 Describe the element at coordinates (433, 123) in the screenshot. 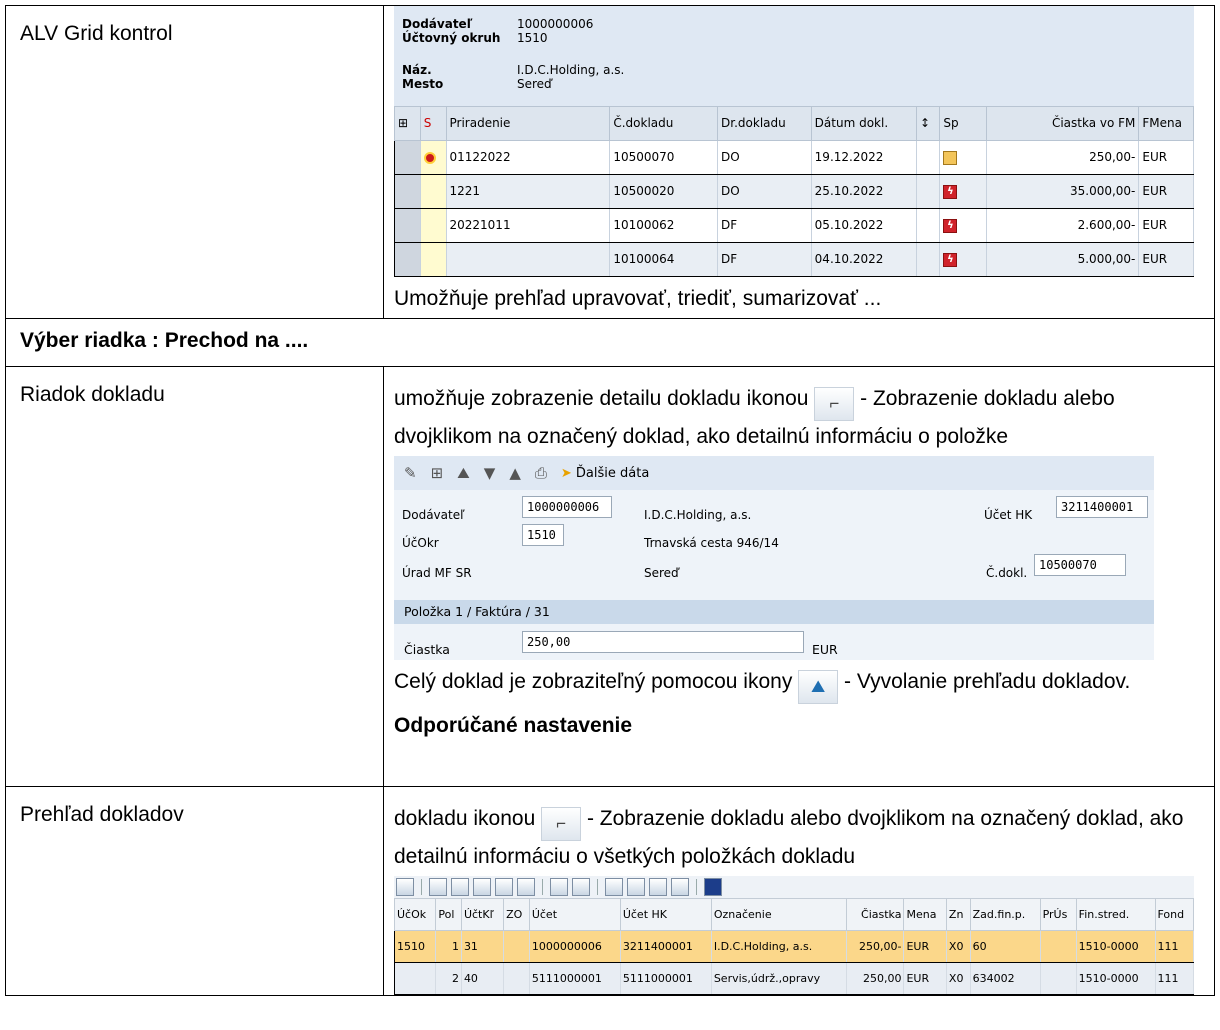

I see `alv-col-status: S` at that location.